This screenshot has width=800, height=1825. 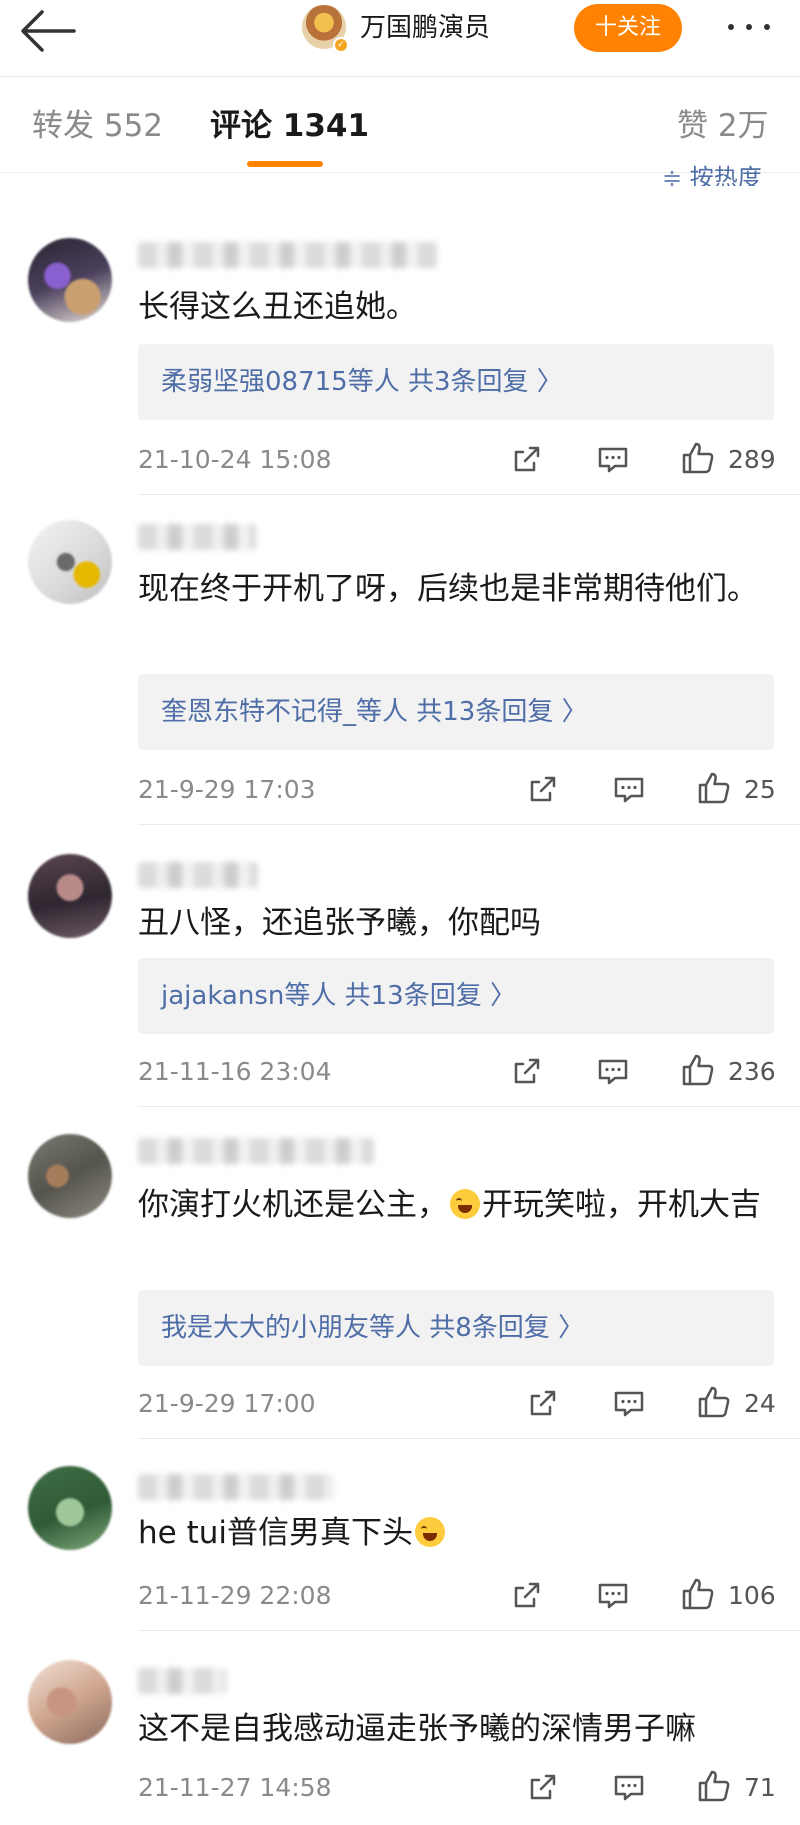 What do you see at coordinates (235, 1071) in the screenshot?
I see `comment-time: 21-11-16 23:04` at bounding box center [235, 1071].